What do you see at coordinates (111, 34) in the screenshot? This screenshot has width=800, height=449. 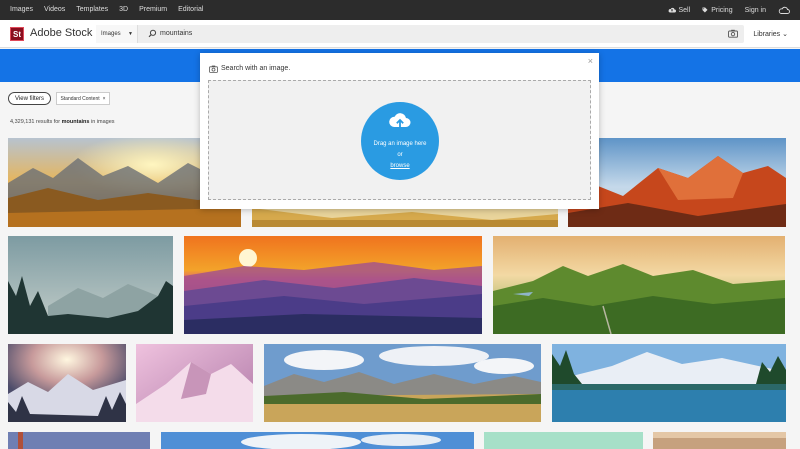 I see `search-type-value: Images` at bounding box center [111, 34].